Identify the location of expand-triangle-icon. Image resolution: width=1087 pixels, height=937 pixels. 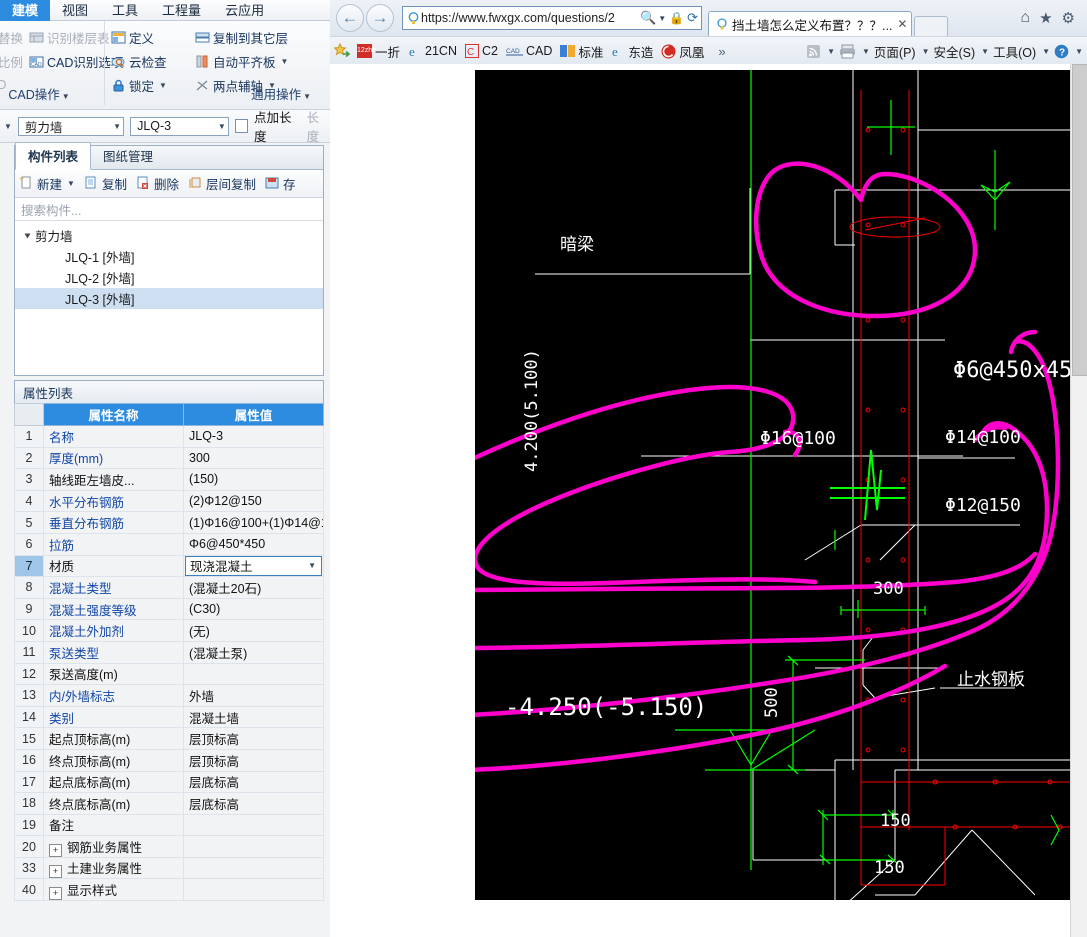
(27, 235).